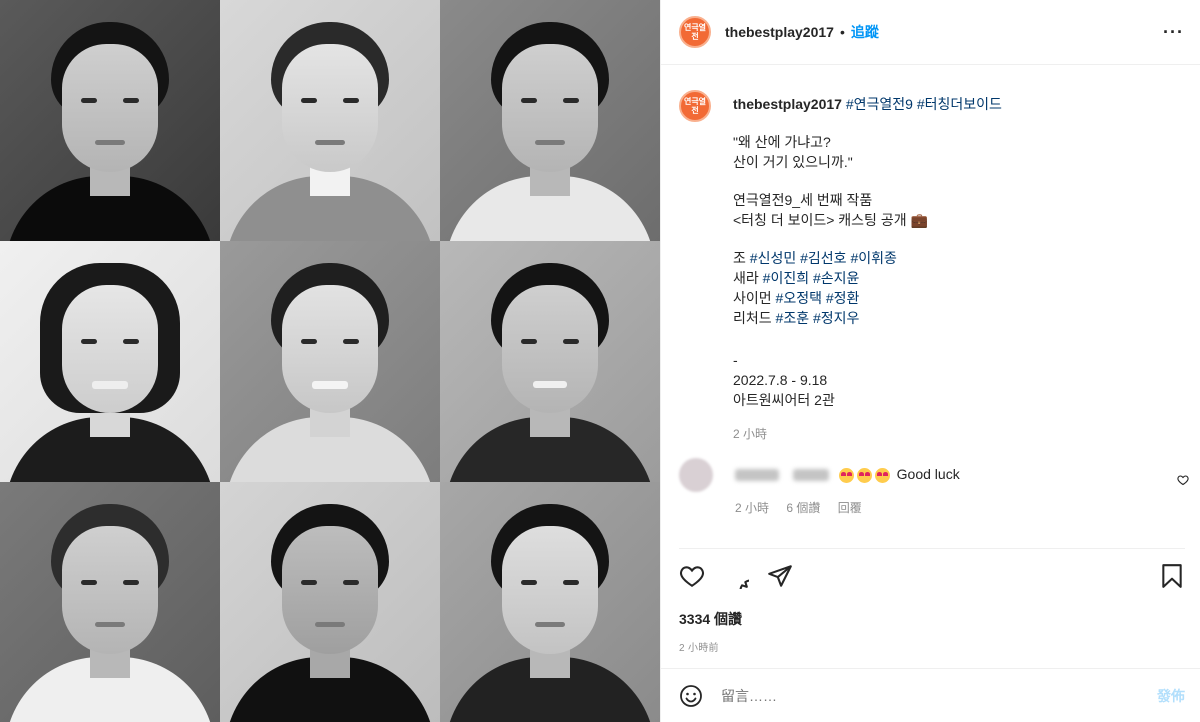 This screenshot has width=1200, height=722. Describe the element at coordinates (757, 475) in the screenshot. I see `commenter-username` at that location.